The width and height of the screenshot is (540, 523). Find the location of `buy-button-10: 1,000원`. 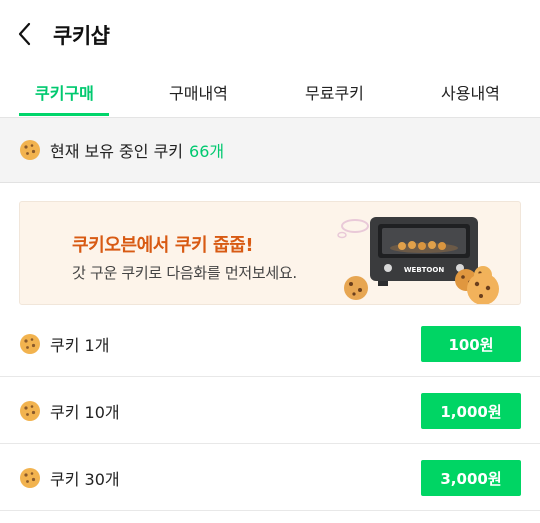

buy-button-10: 1,000원 is located at coordinates (471, 411).